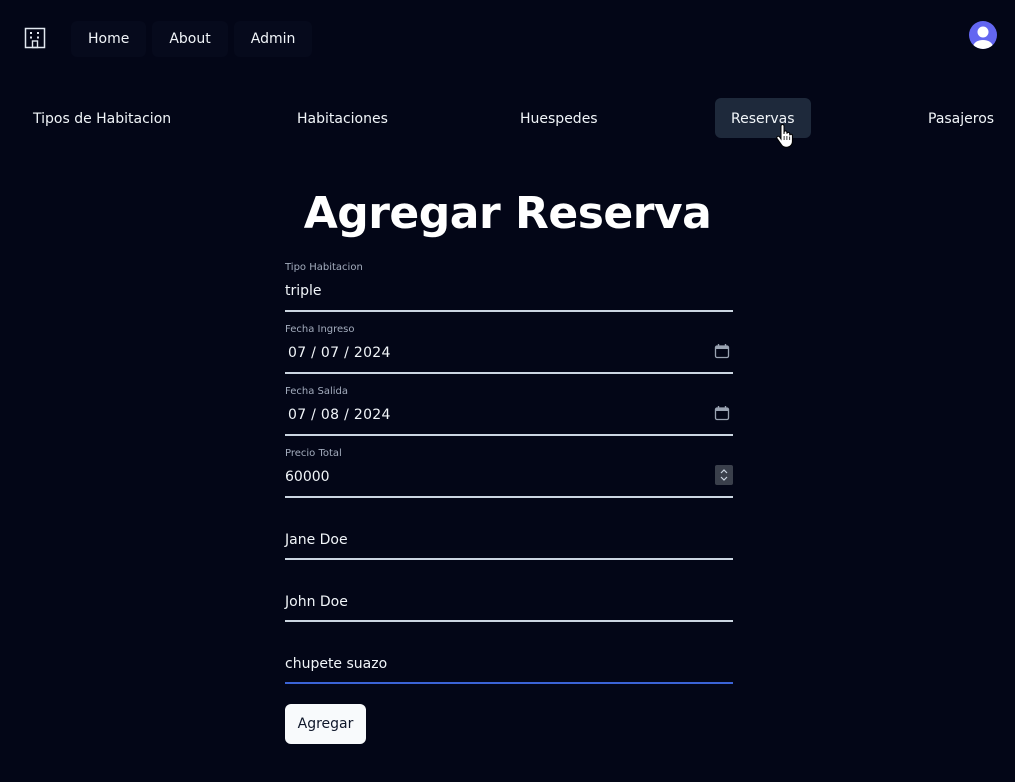  What do you see at coordinates (509, 411) in the screenshot?
I see `fecha-salida-field: Fecha Salida 07 / 08 / 2024` at bounding box center [509, 411].